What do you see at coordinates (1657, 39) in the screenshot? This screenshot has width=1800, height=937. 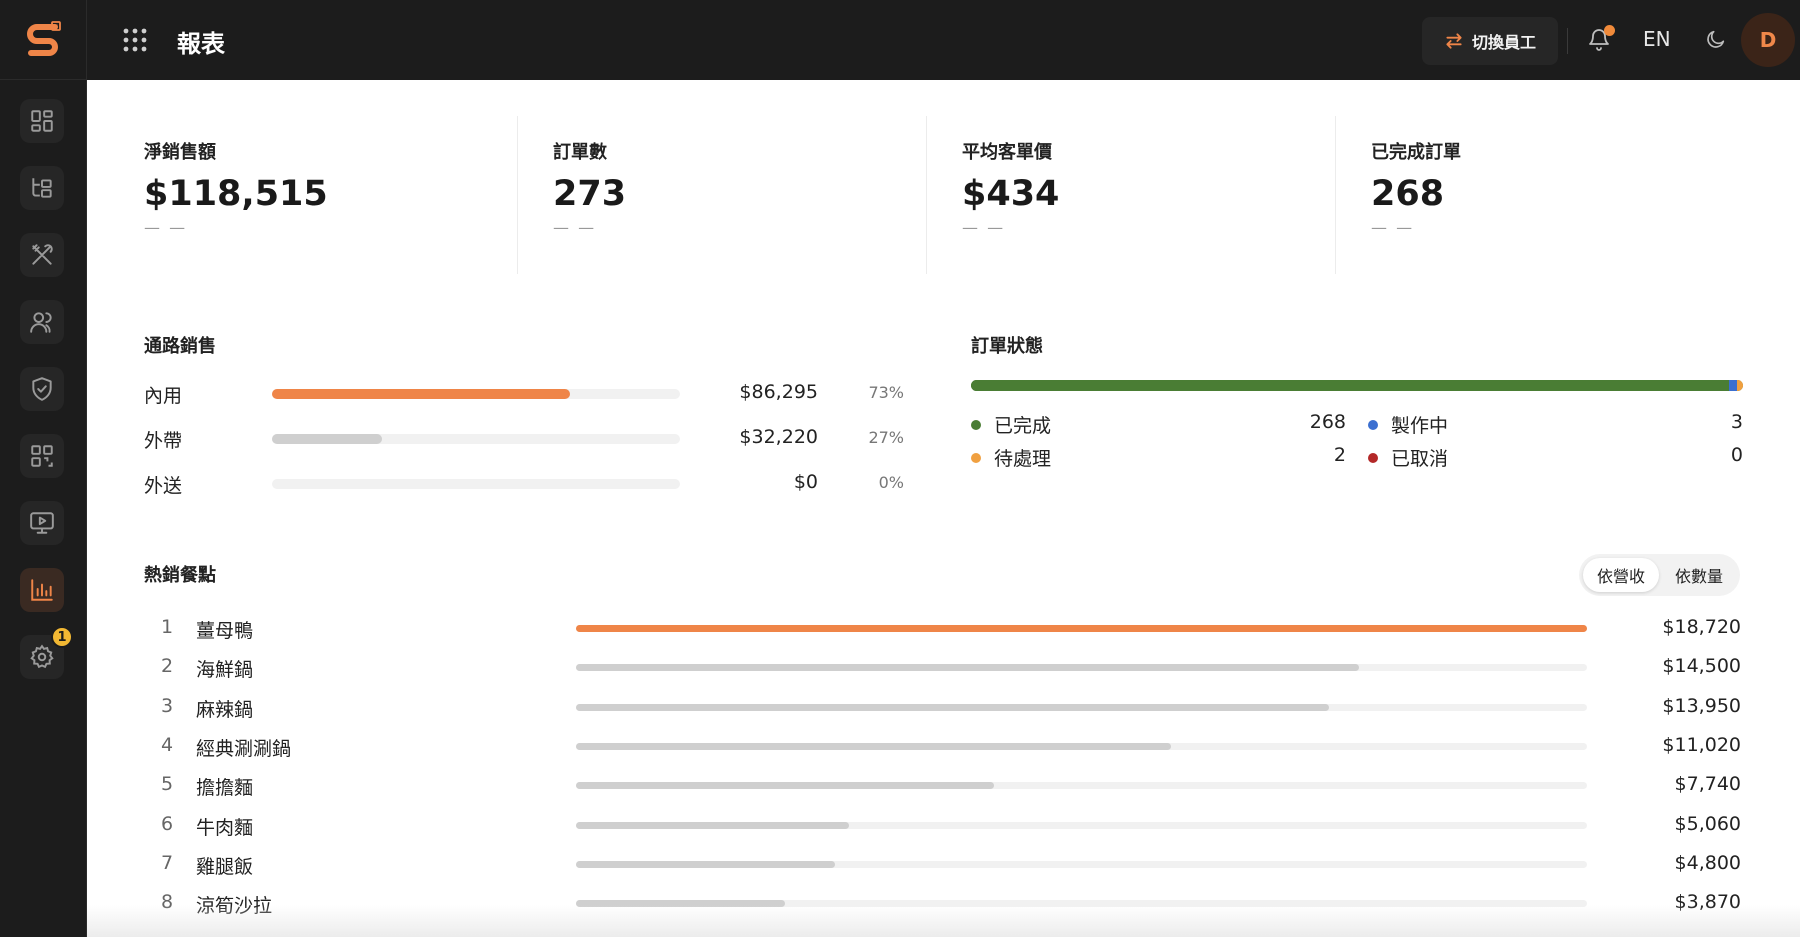 I see `language-toggle: EN` at bounding box center [1657, 39].